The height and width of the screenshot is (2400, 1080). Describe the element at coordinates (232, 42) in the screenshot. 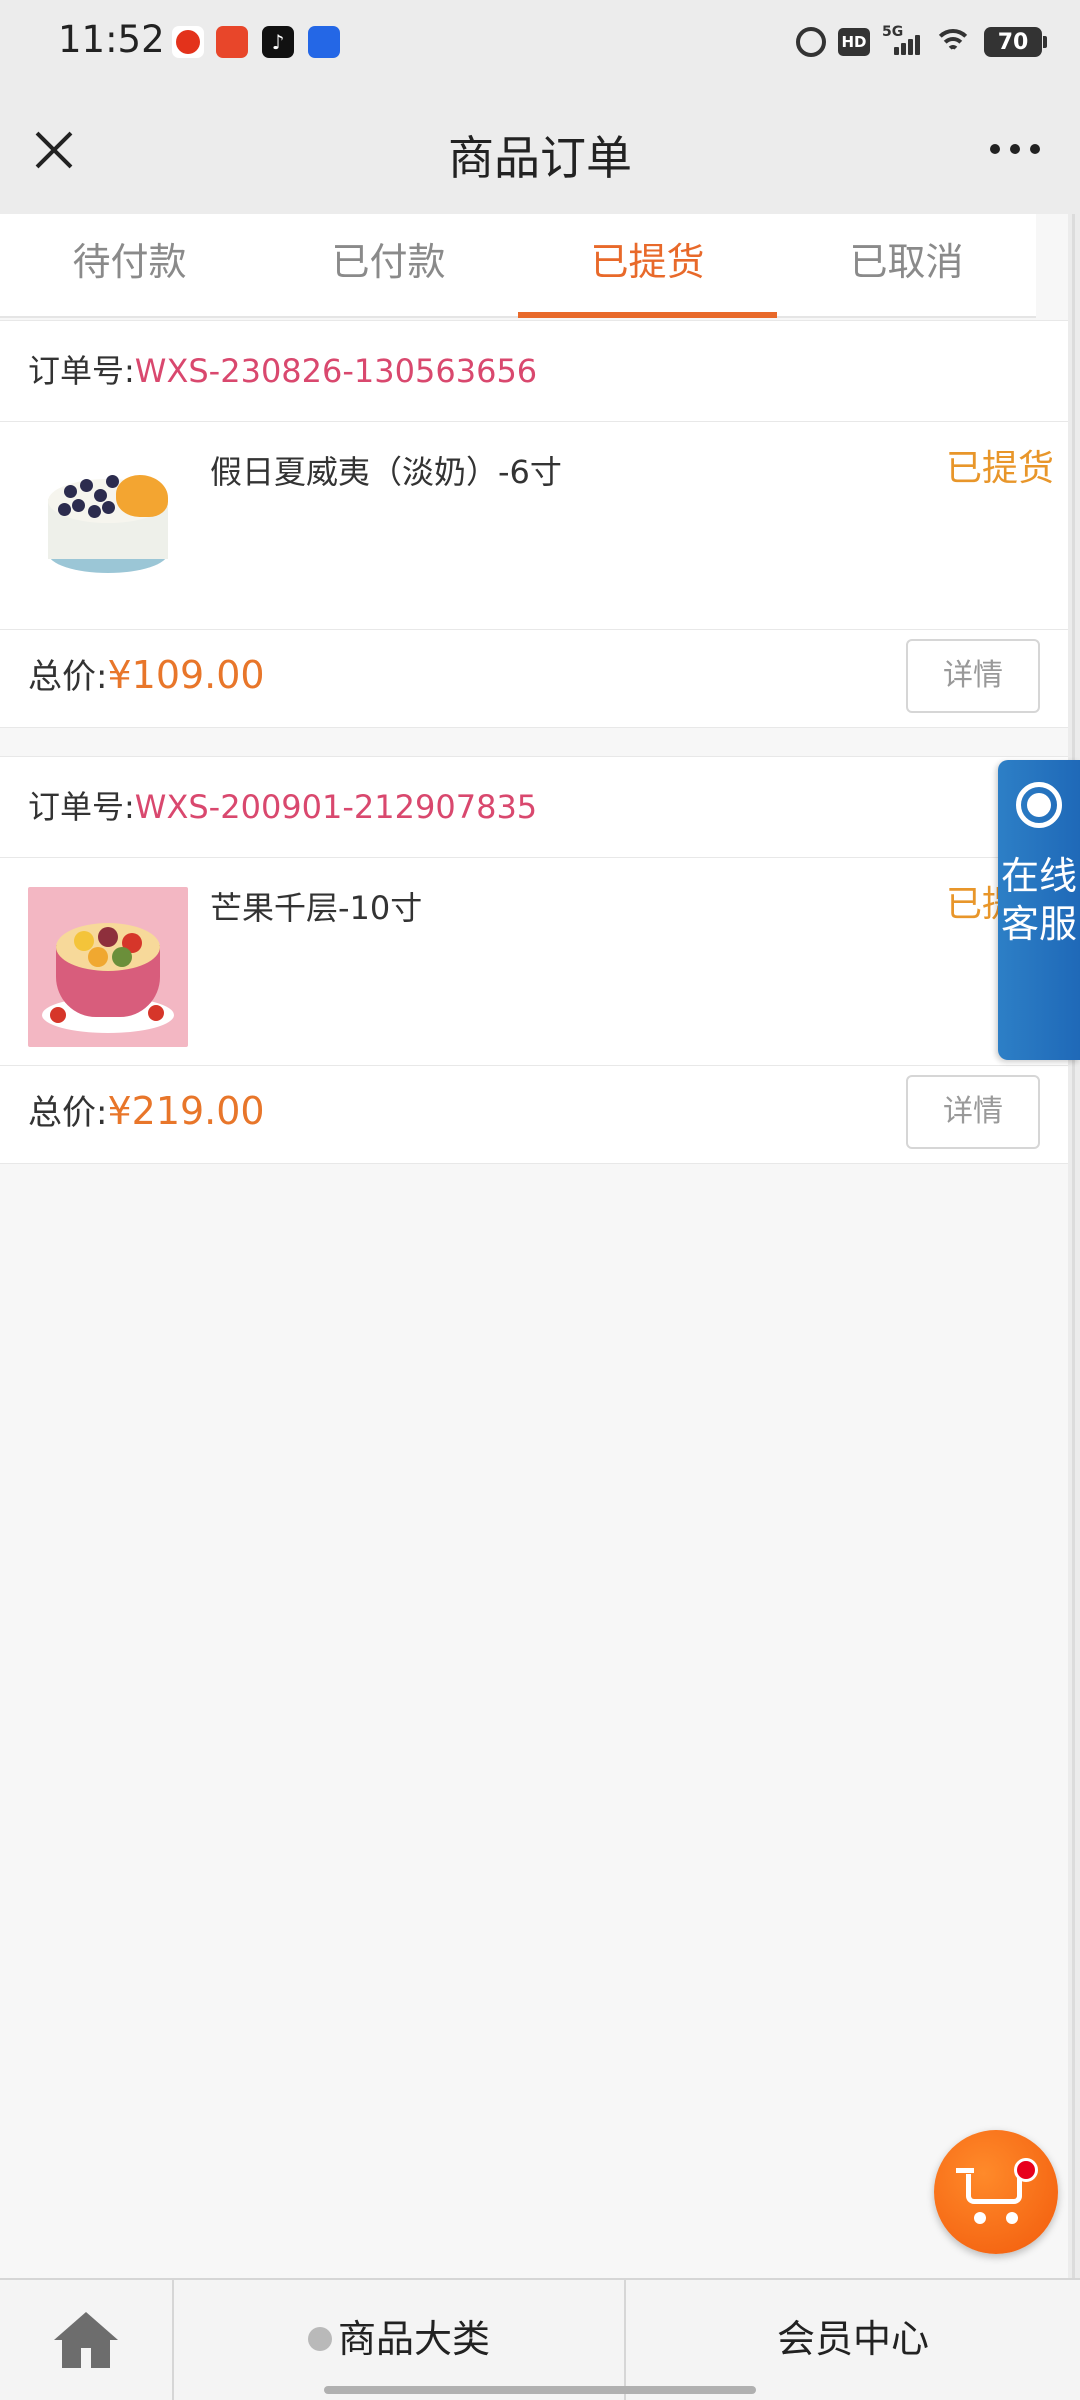

I see `shopping-app-icon` at that location.